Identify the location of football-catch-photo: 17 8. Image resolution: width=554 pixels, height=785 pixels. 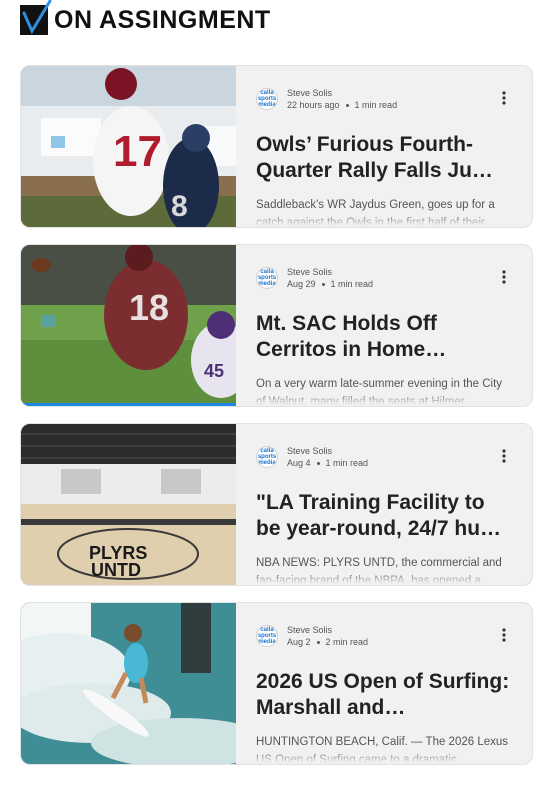
(128, 146).